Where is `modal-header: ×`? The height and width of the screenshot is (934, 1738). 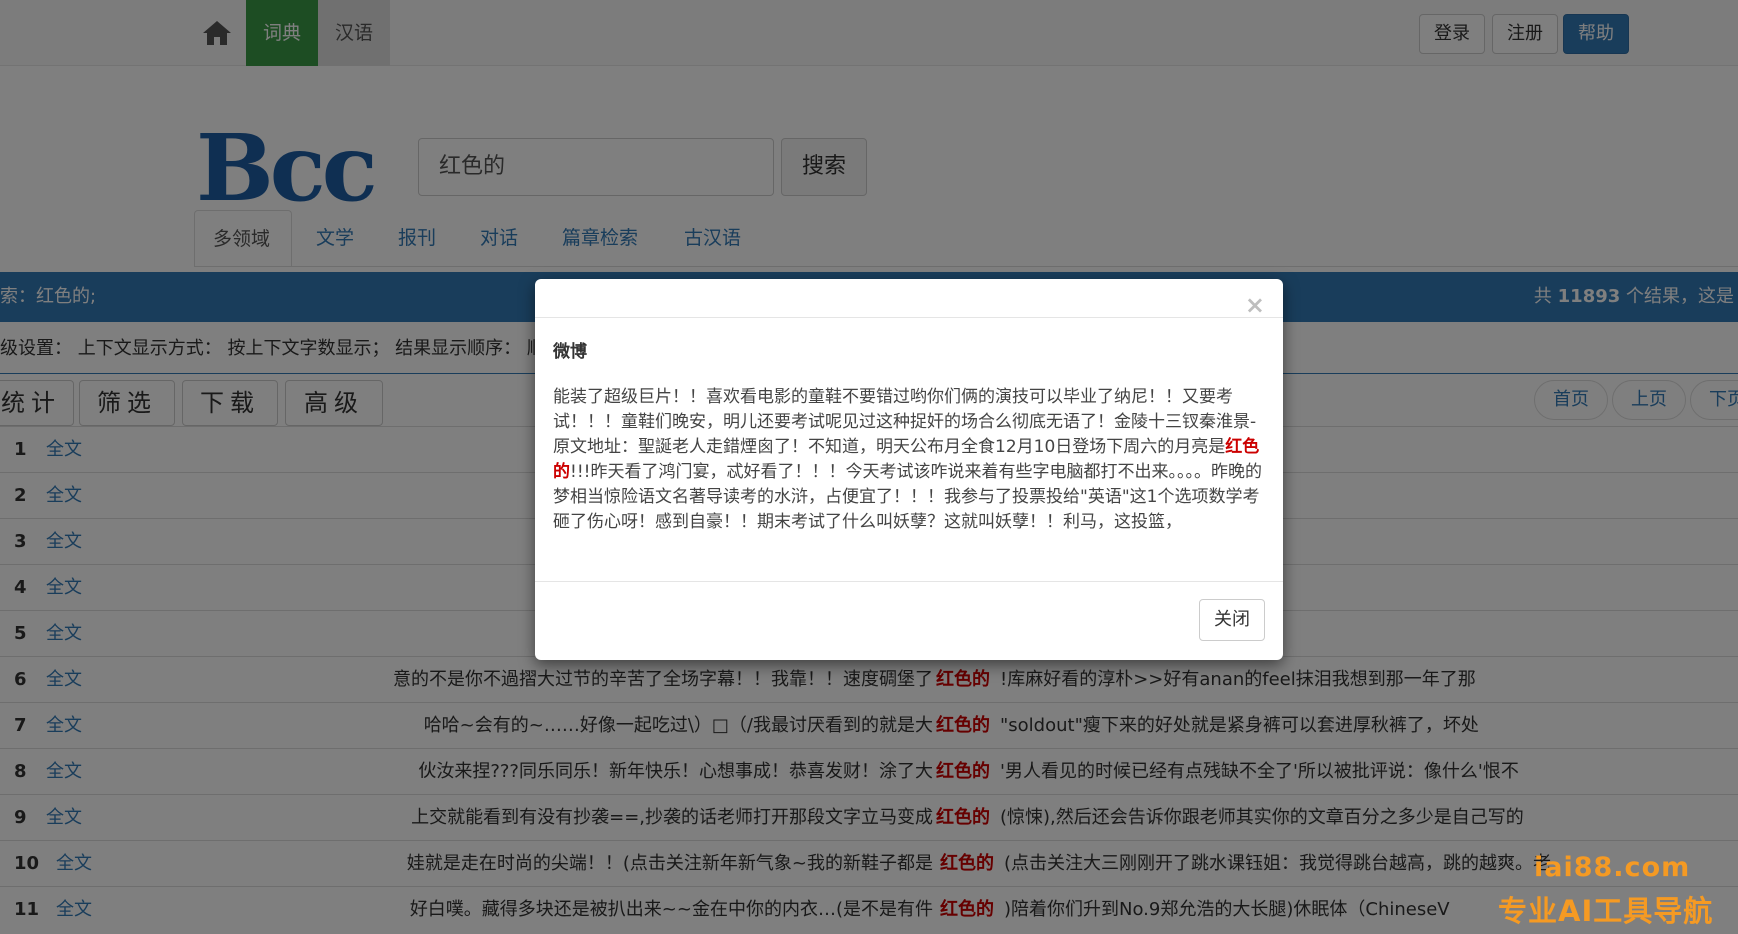 modal-header: × is located at coordinates (909, 298).